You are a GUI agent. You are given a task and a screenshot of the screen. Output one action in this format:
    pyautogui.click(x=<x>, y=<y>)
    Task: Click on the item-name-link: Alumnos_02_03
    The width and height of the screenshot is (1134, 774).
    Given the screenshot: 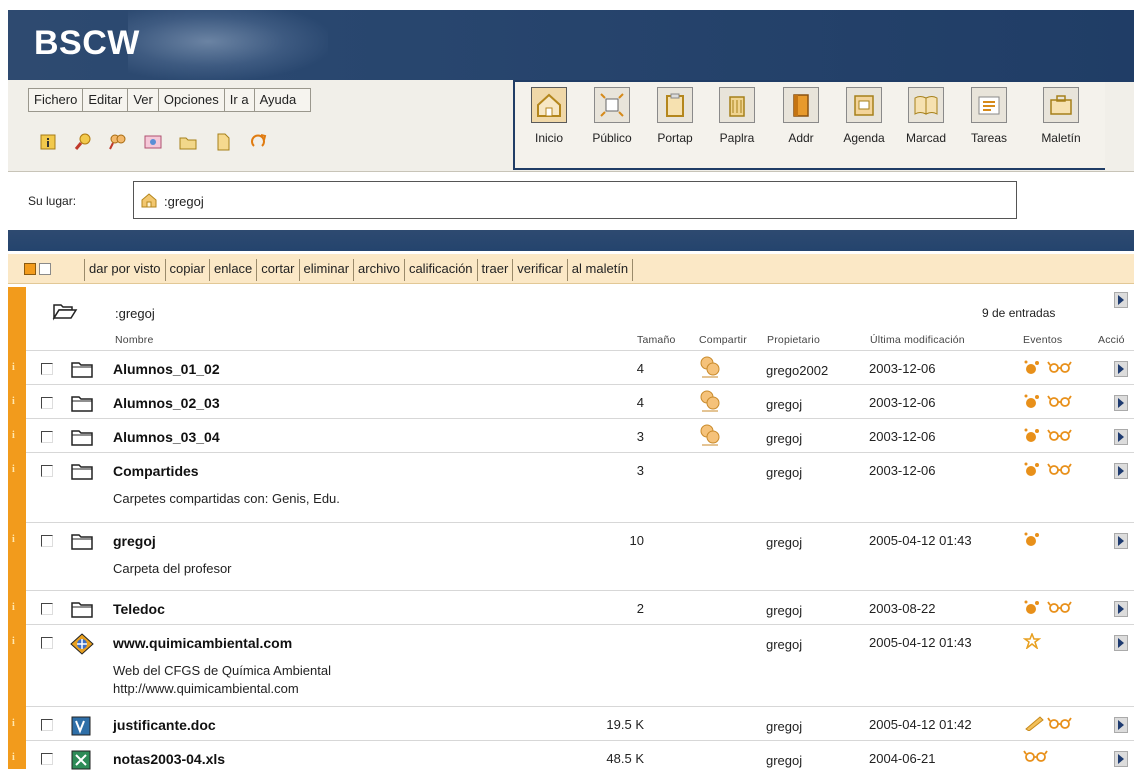 What is the action you would take?
    pyautogui.click(x=166, y=403)
    